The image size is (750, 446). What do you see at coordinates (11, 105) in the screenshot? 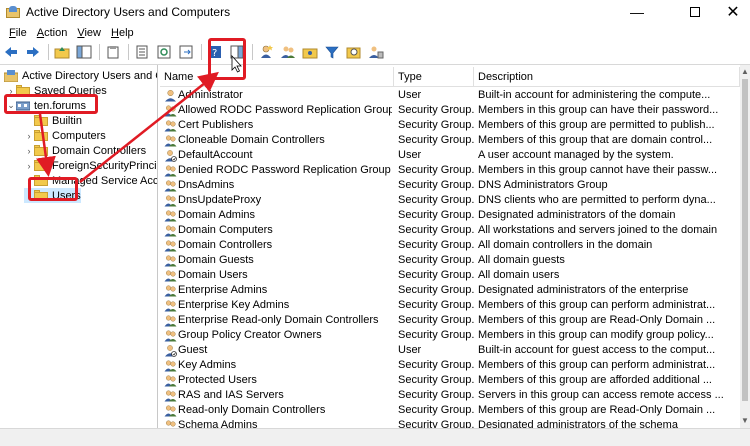
I see `chevron-down-icon: ⌄` at bounding box center [11, 105].